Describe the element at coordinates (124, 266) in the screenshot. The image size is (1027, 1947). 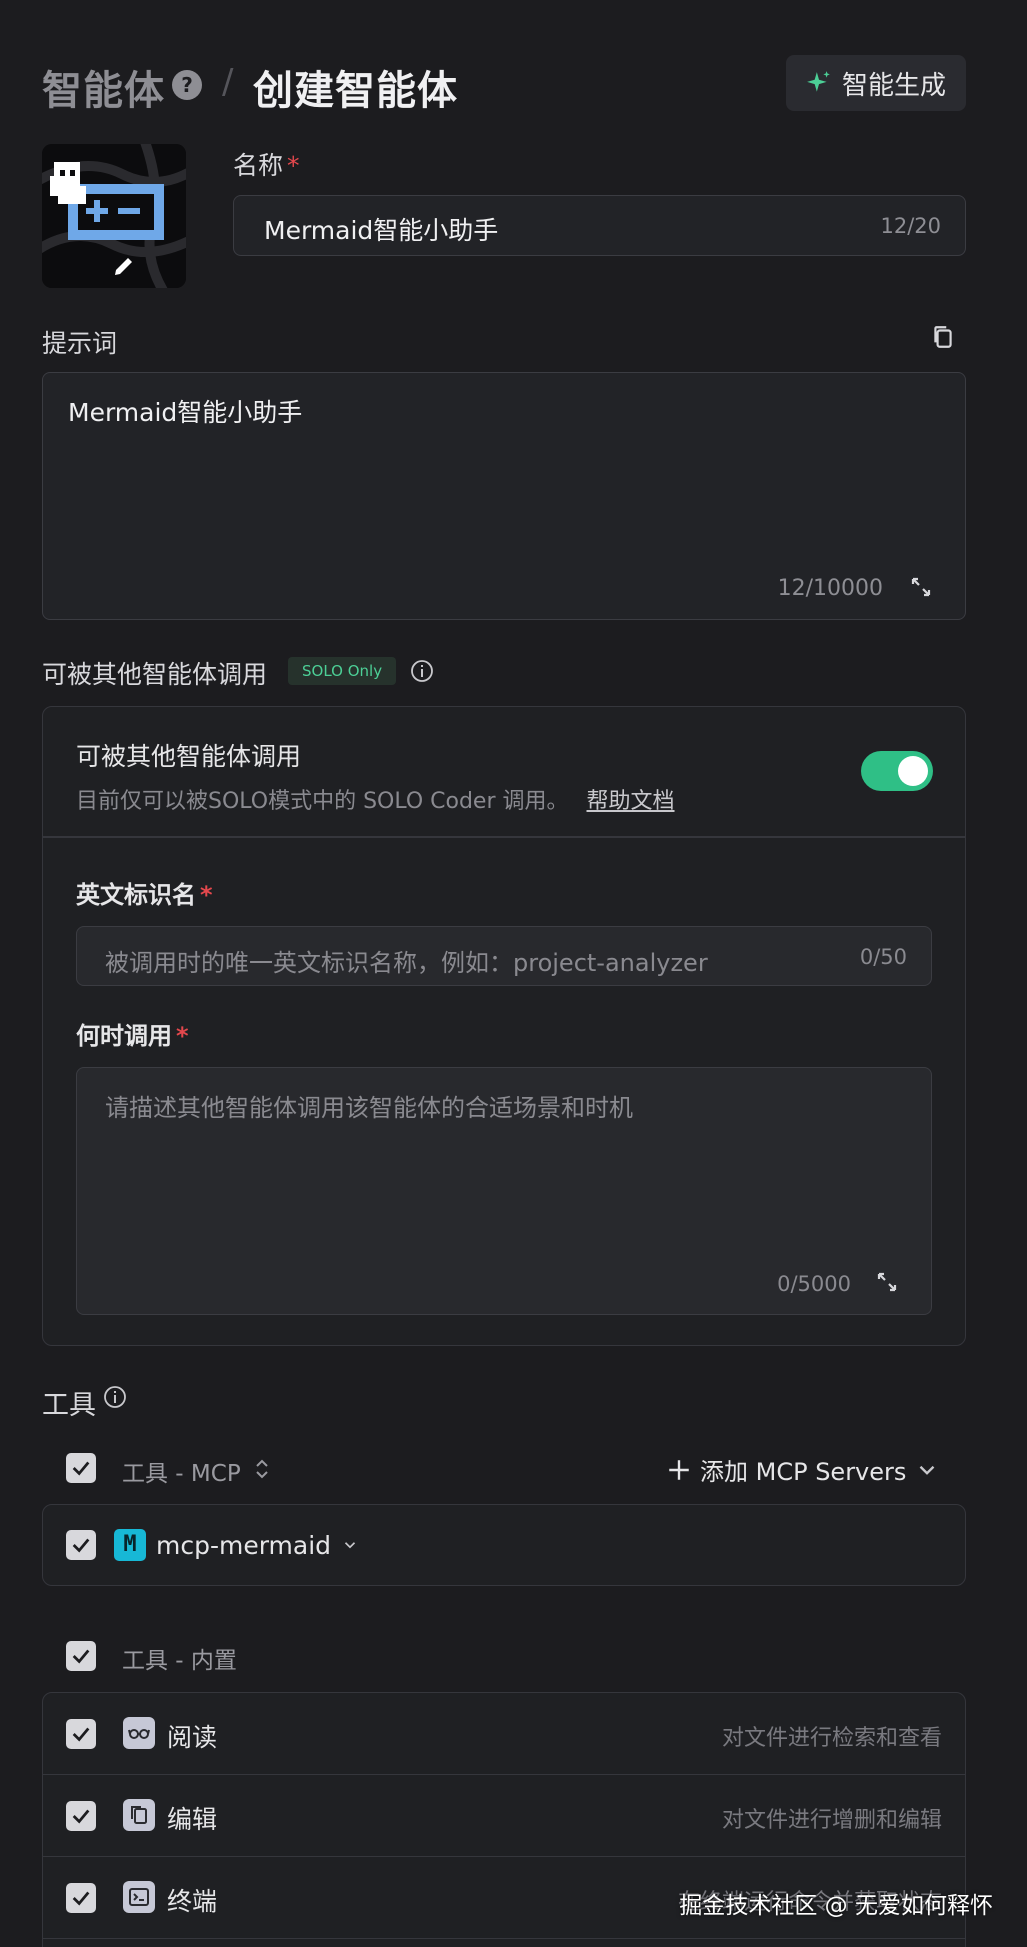
I see `edit-pencil-icon` at that location.